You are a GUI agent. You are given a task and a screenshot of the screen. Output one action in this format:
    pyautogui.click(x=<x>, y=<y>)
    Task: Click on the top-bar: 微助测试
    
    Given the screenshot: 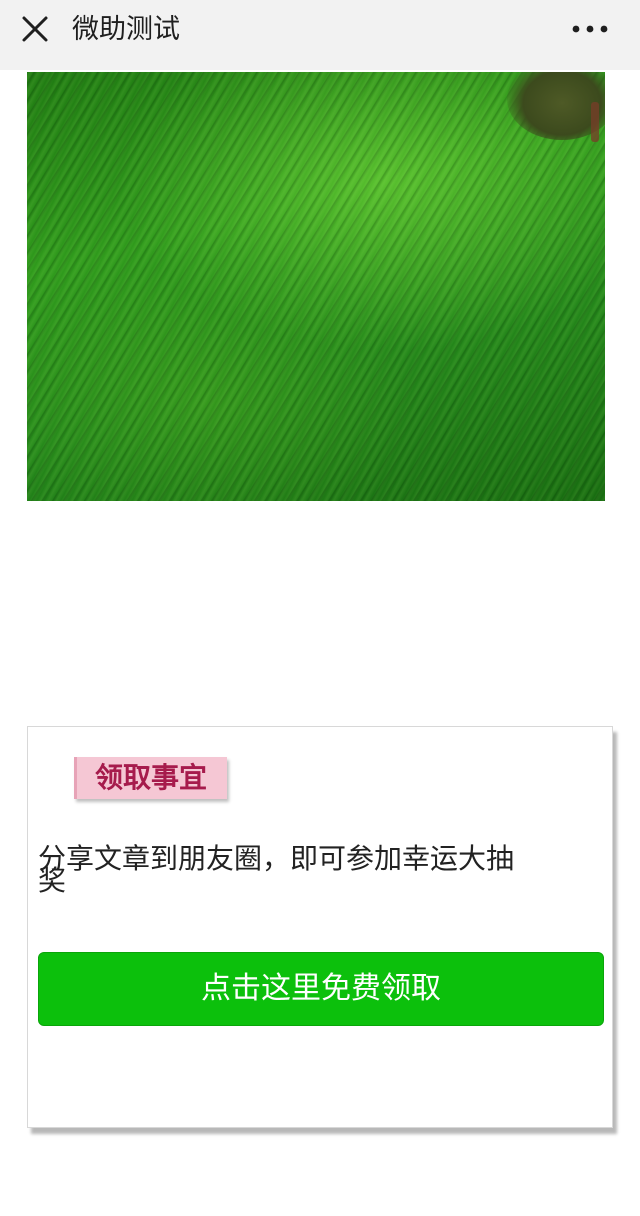 What is the action you would take?
    pyautogui.click(x=320, y=35)
    